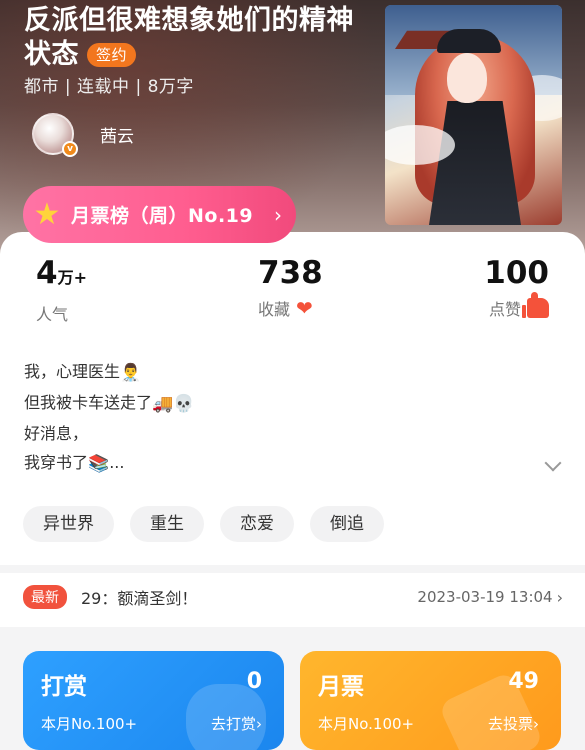 The image size is (585, 750). I want to click on author-info: v 茜云, so click(83, 134).